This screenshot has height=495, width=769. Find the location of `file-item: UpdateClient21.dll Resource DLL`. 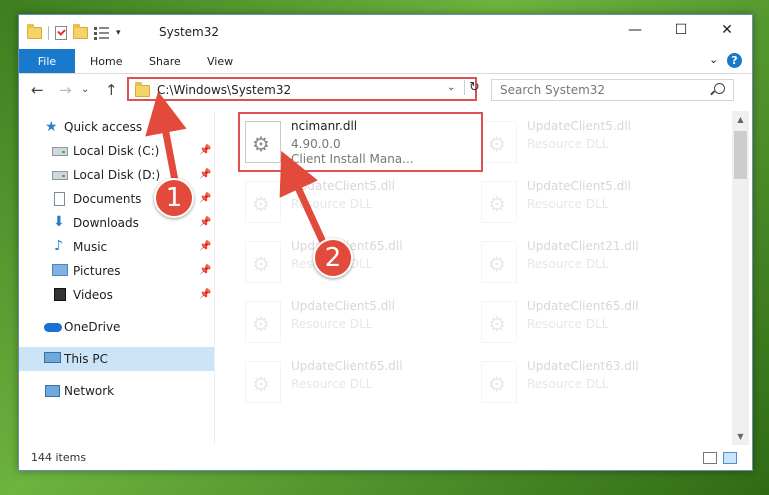

file-item: UpdateClient21.dll Resource DLL is located at coordinates (587, 262).